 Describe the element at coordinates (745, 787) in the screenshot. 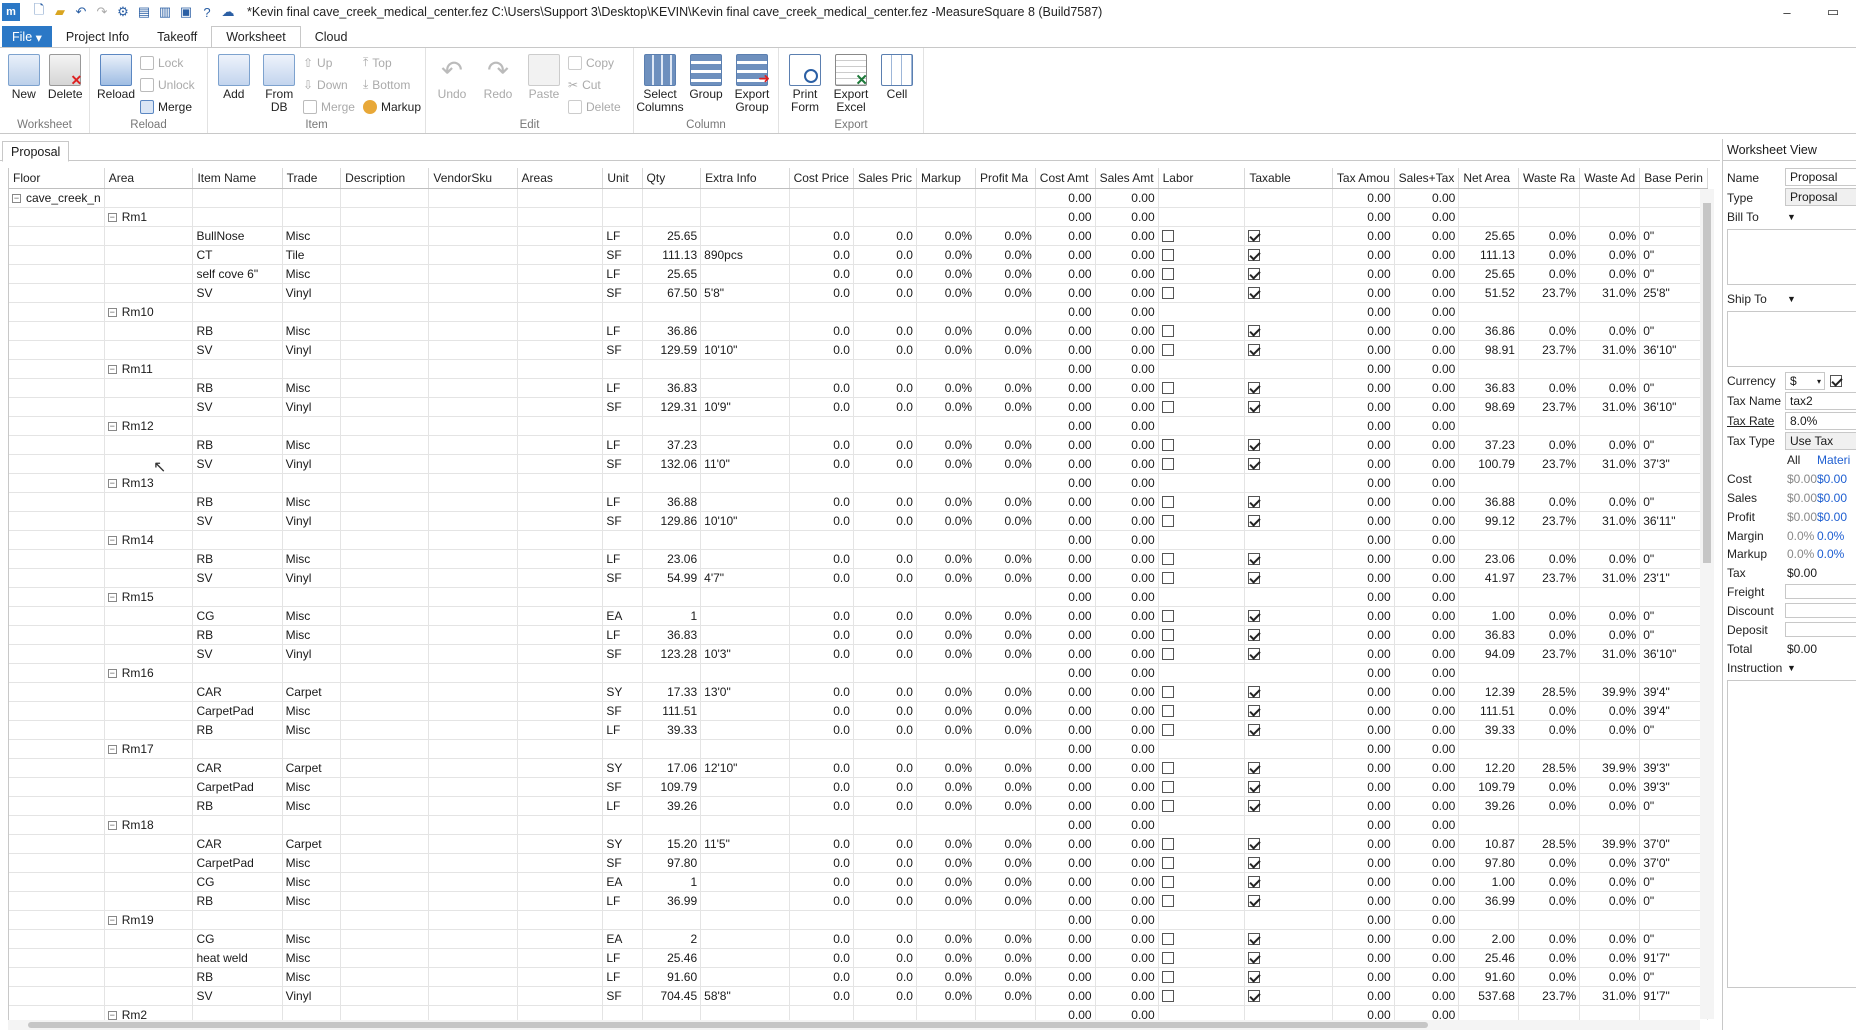

I see `extra-info-cell` at that location.